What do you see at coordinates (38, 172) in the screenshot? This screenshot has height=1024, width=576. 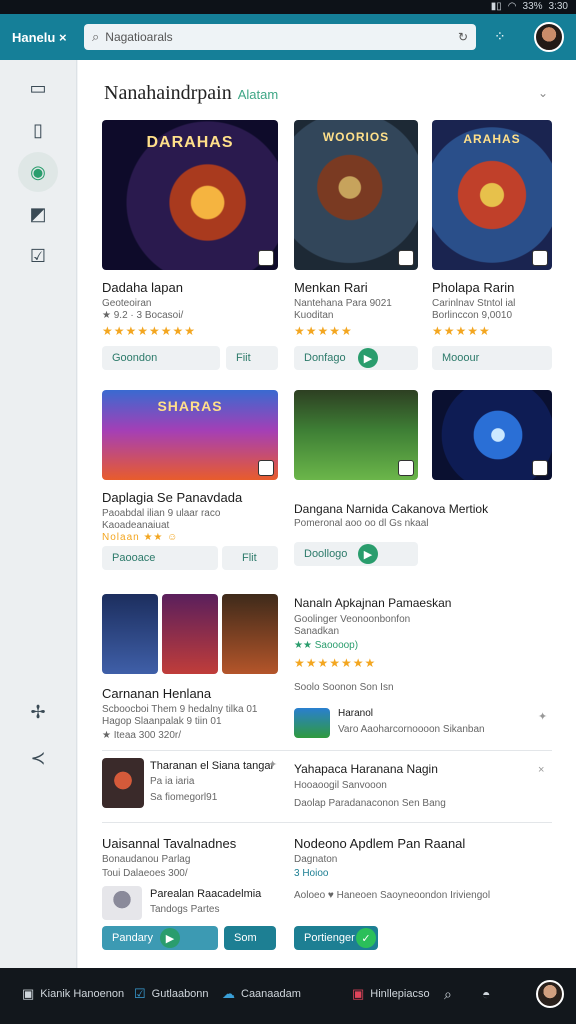 I see `store-icon: ◉` at bounding box center [38, 172].